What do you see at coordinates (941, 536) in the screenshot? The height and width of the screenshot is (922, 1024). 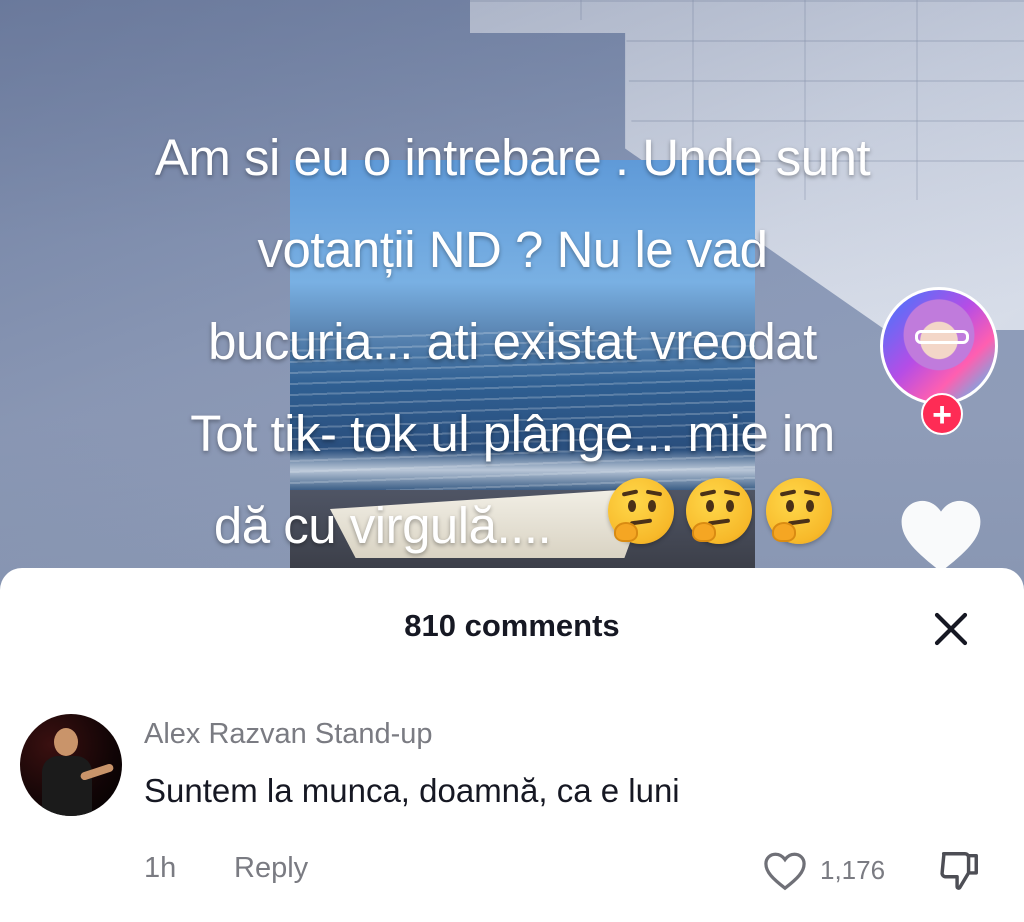 I see `heart-icon` at bounding box center [941, 536].